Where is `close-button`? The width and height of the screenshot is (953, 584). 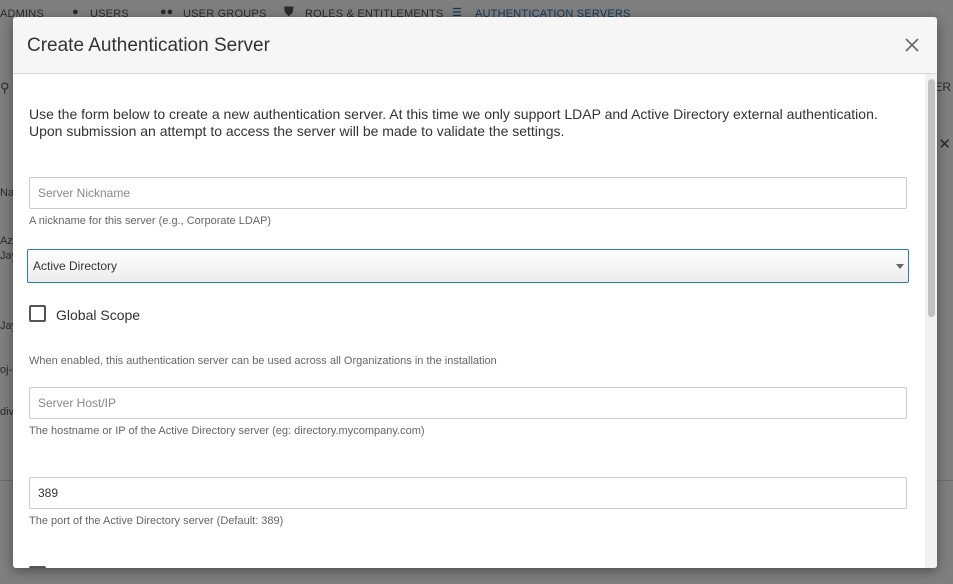 close-button is located at coordinates (912, 45).